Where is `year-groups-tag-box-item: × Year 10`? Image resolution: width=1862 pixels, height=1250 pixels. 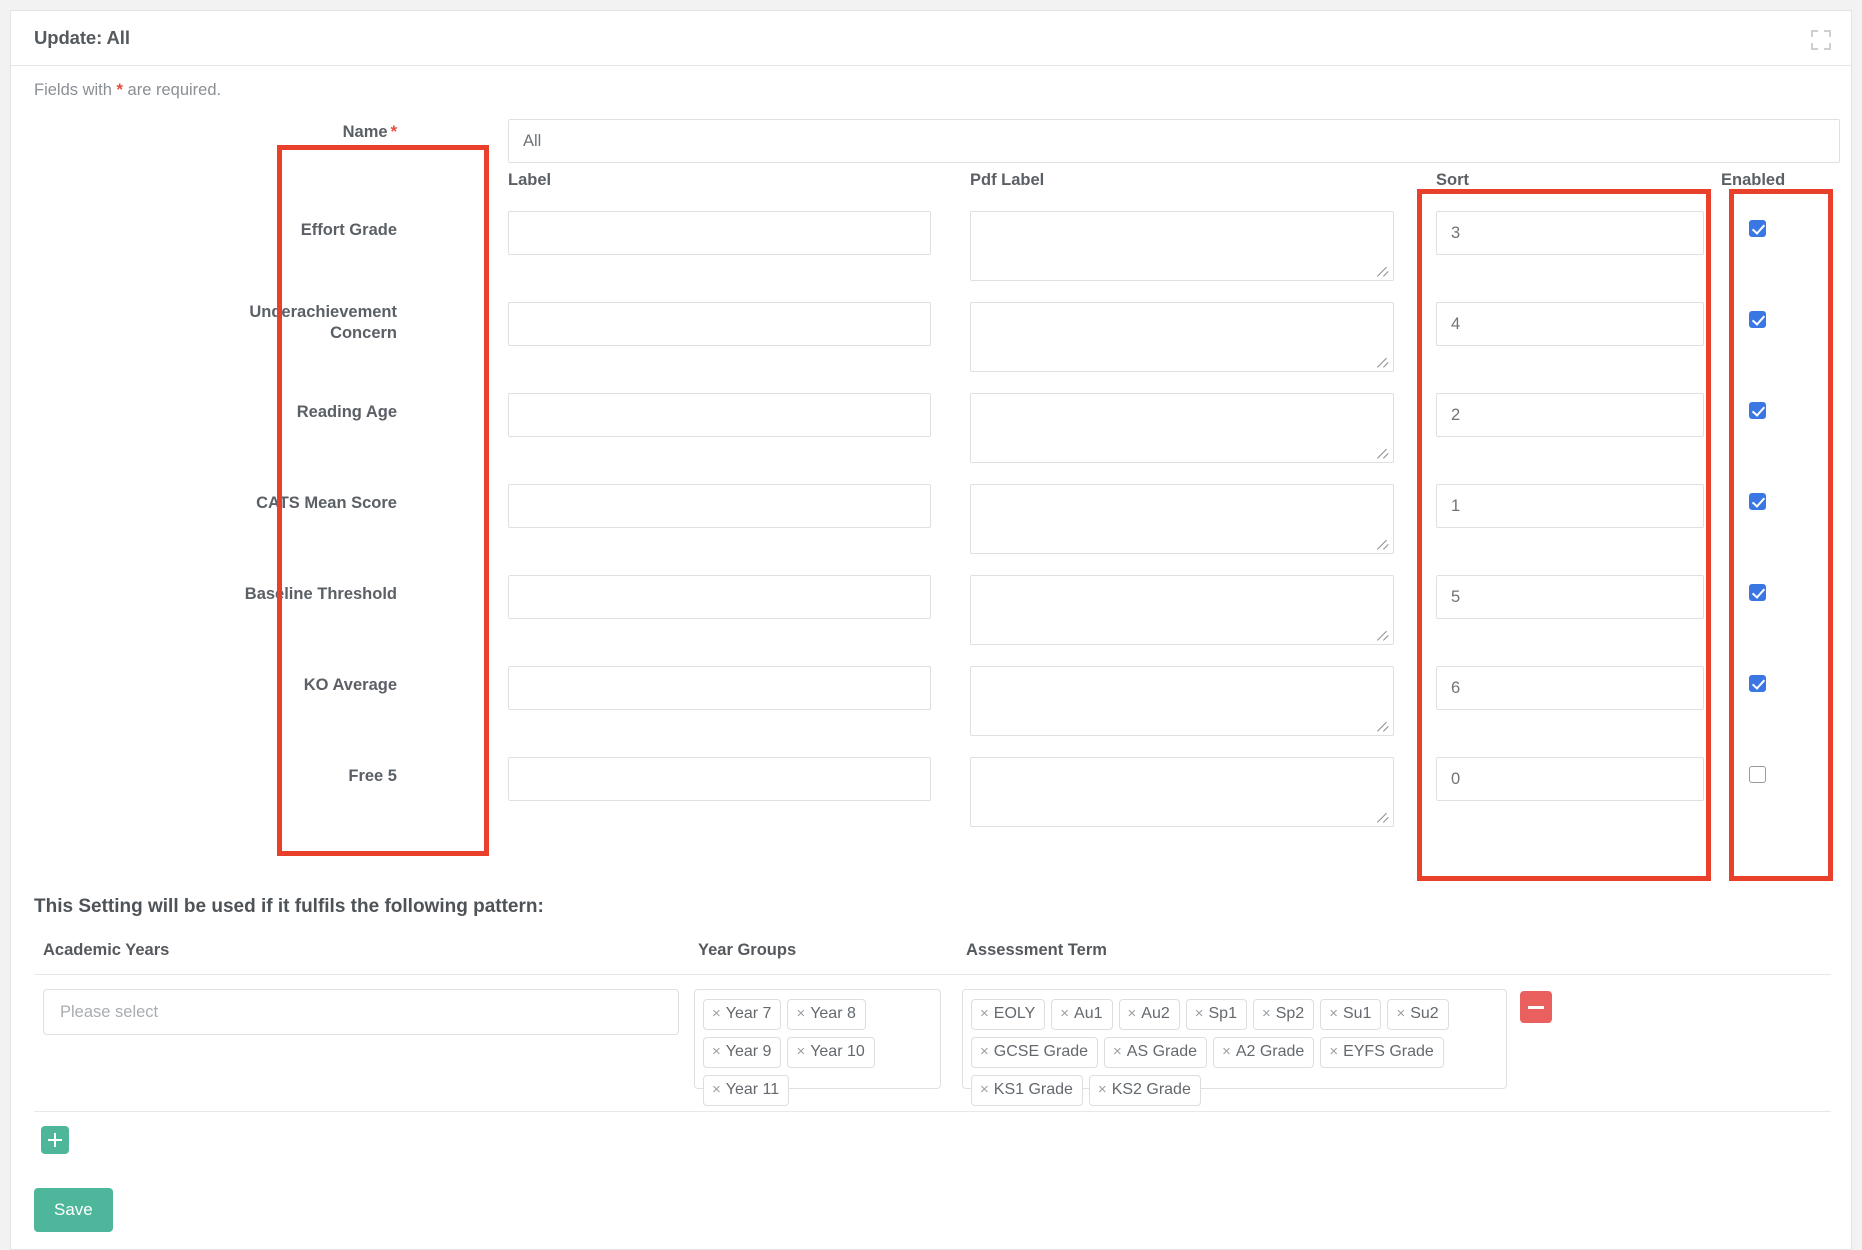 year-groups-tag-box-item: × Year 10 is located at coordinates (831, 1052).